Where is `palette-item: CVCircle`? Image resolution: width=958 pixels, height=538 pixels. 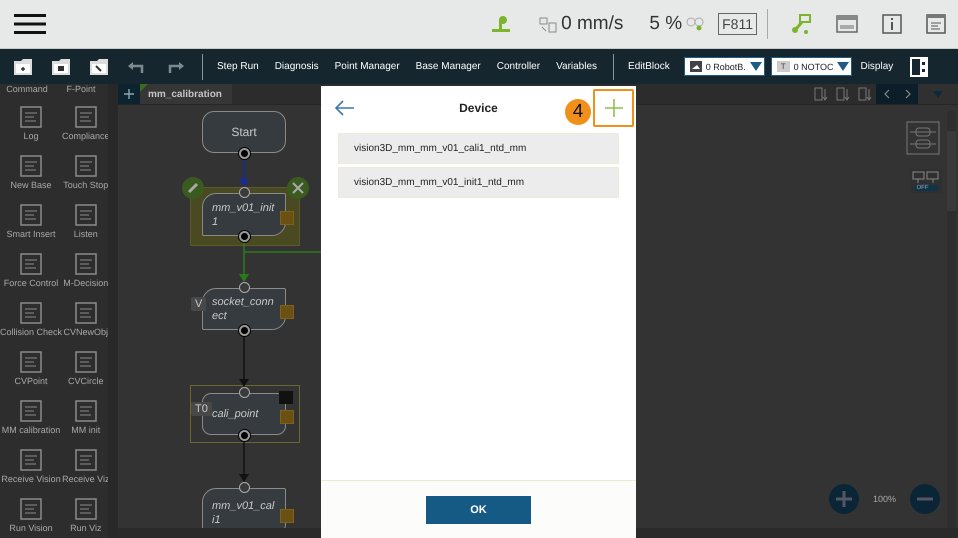 palette-item: CVCircle is located at coordinates (86, 363).